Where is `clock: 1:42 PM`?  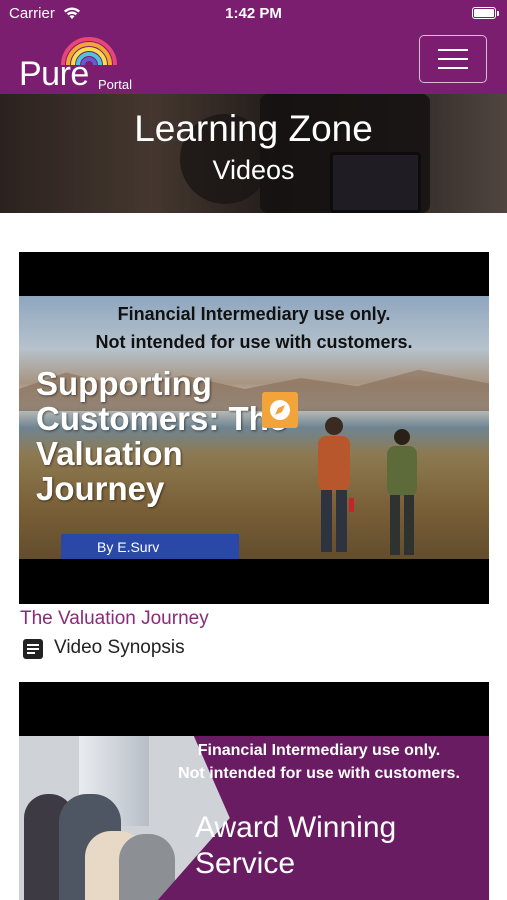
clock: 1:42 PM is located at coordinates (253, 13).